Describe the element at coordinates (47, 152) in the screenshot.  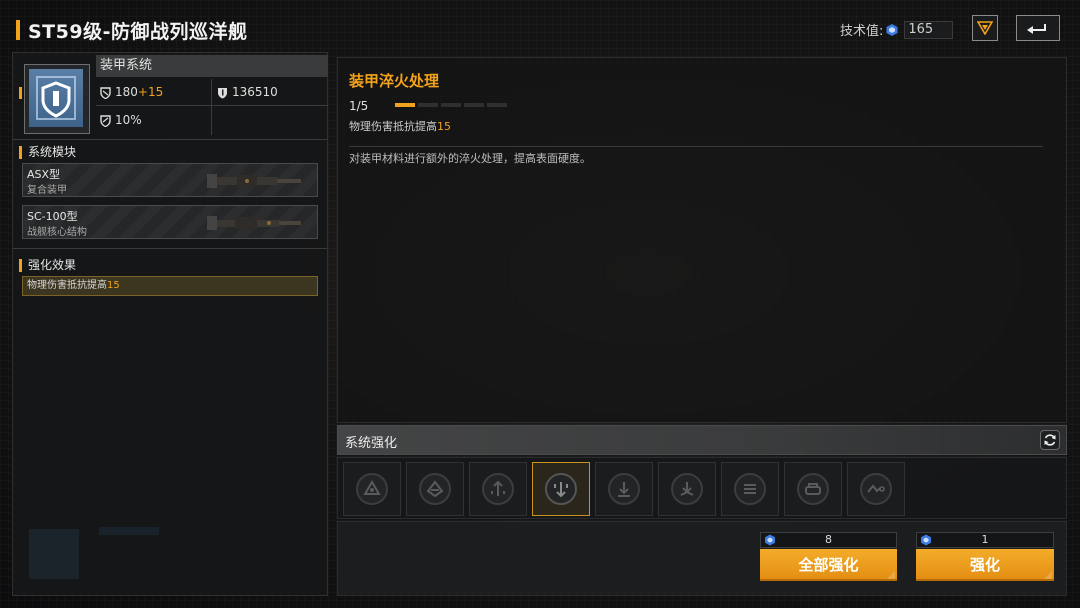
I see `modules-label: 系统模块` at that location.